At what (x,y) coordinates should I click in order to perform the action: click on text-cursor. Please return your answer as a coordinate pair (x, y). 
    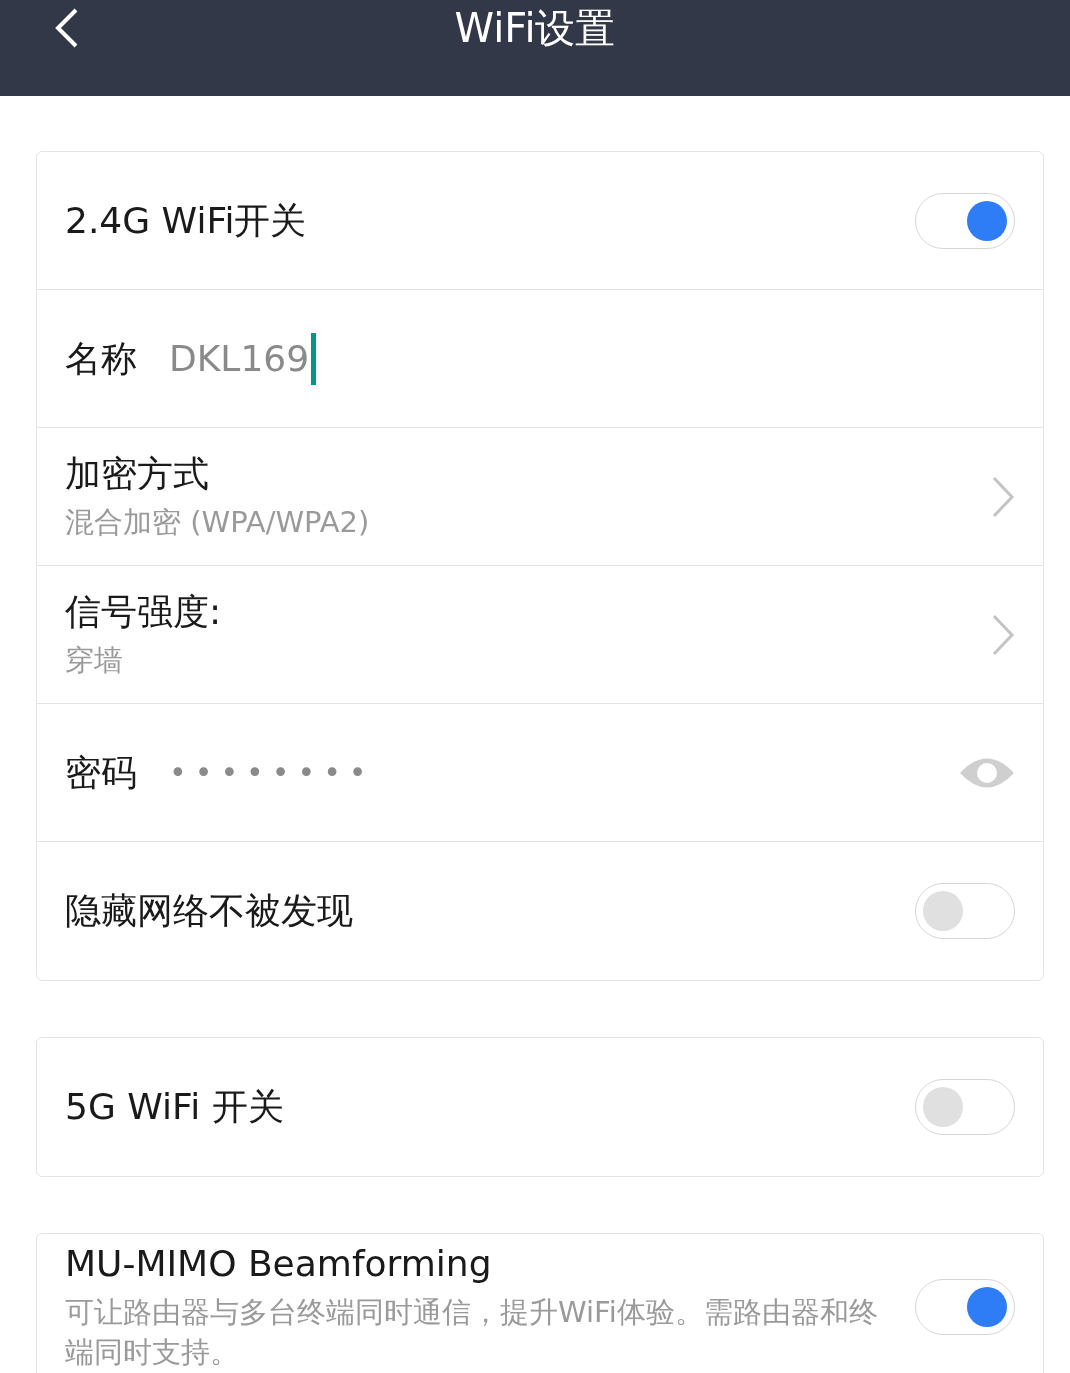
    Looking at the image, I should click on (314, 358).